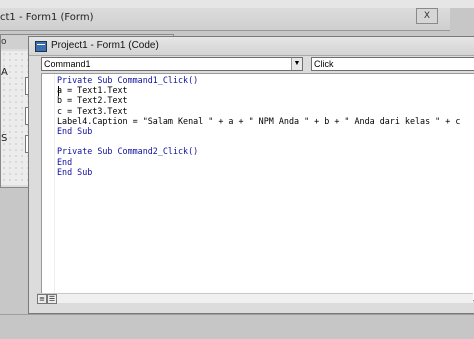 The width and height of the screenshot is (474, 339). I want to click on close-button: X, so click(427, 16).